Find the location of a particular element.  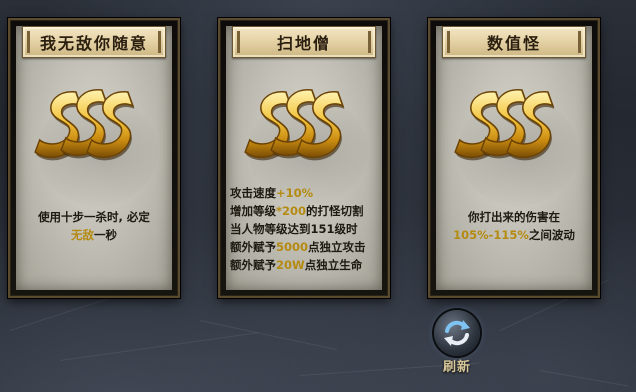

description-line: 105%-115%之间波动 is located at coordinates (514, 235).